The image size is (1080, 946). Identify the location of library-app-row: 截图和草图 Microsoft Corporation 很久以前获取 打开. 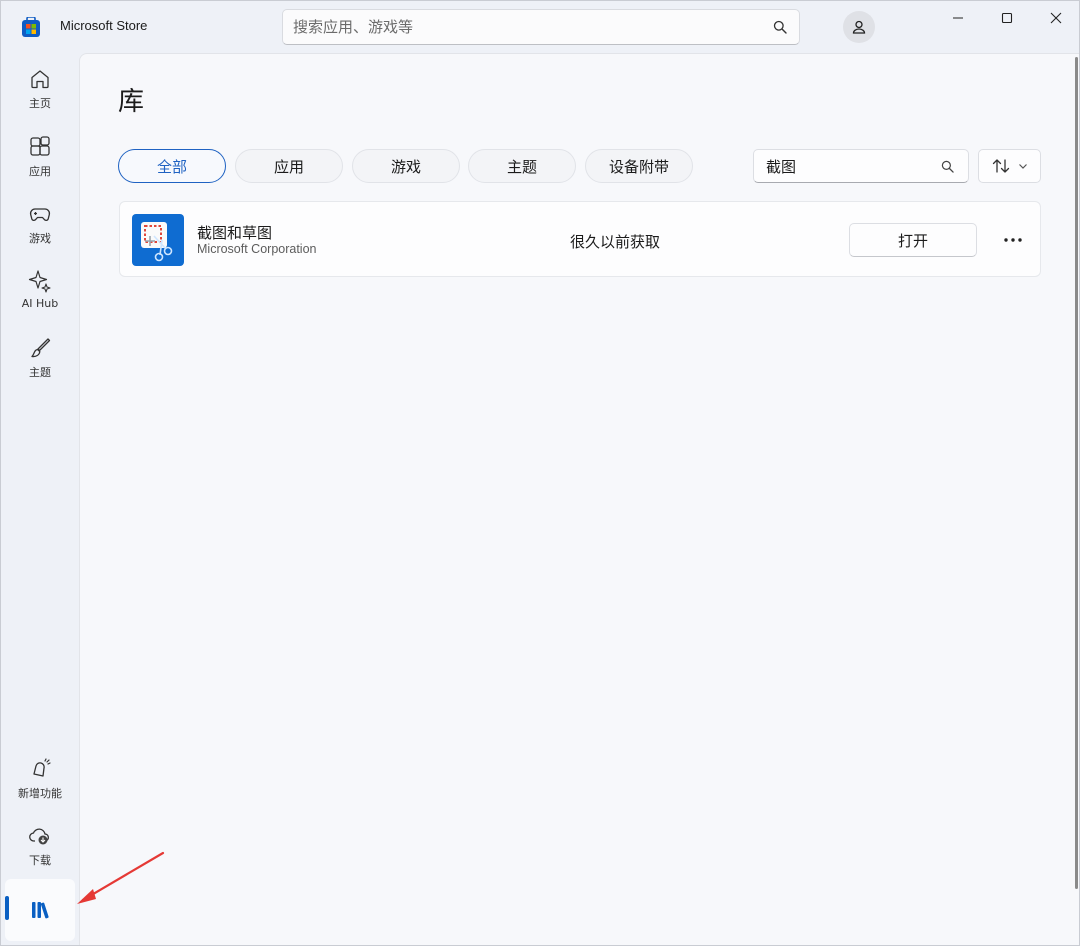
(580, 239).